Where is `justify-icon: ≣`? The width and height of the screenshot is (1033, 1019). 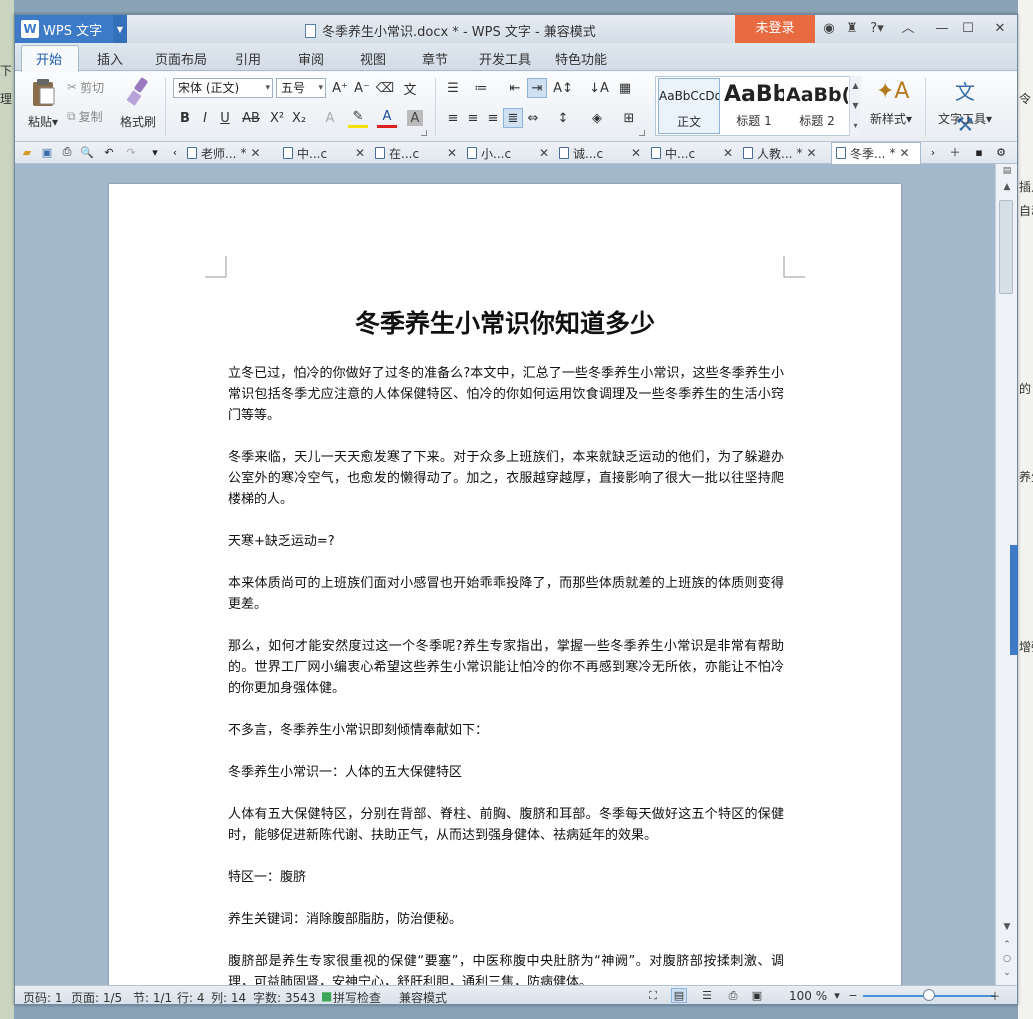
justify-icon: ≣ is located at coordinates (513, 118).